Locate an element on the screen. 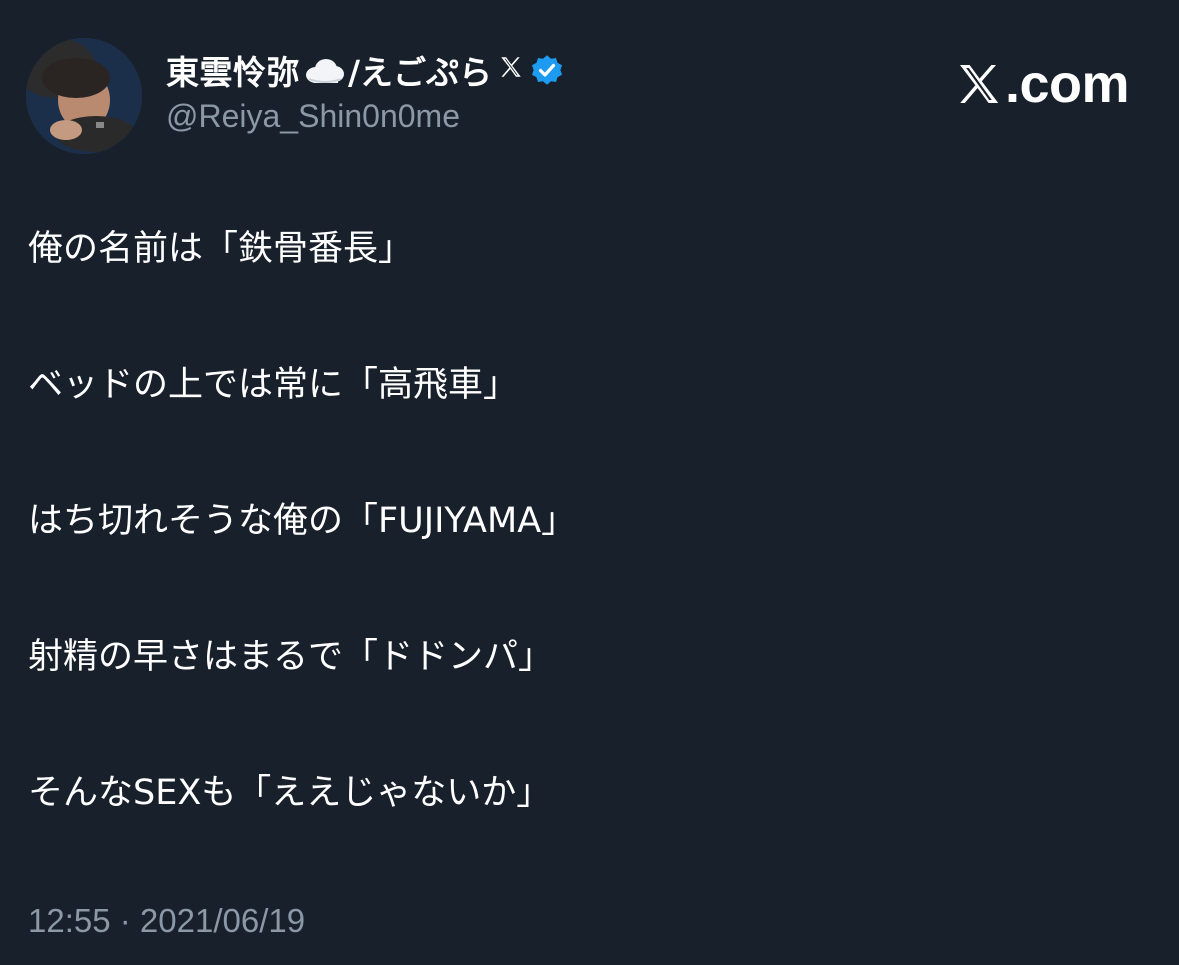 The image size is (1179, 965). author-handle: @Reiya_Shin0n0me is located at coordinates (313, 116).